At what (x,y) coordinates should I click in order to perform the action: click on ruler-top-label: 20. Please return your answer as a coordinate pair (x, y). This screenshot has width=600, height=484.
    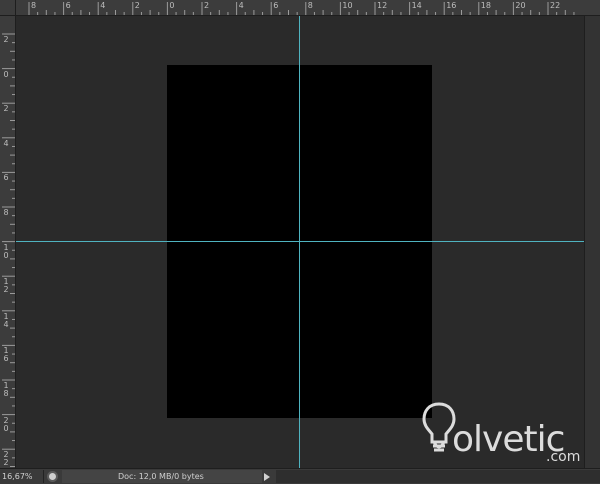
    Looking at the image, I should click on (520, 5).